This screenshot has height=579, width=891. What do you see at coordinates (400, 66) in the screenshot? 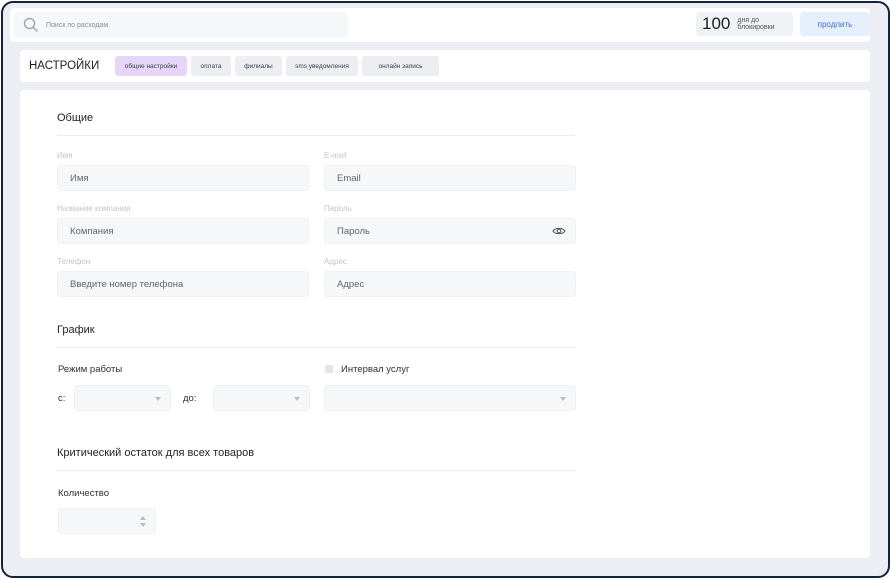
I see `tab-online-booking: онлайн запись` at bounding box center [400, 66].